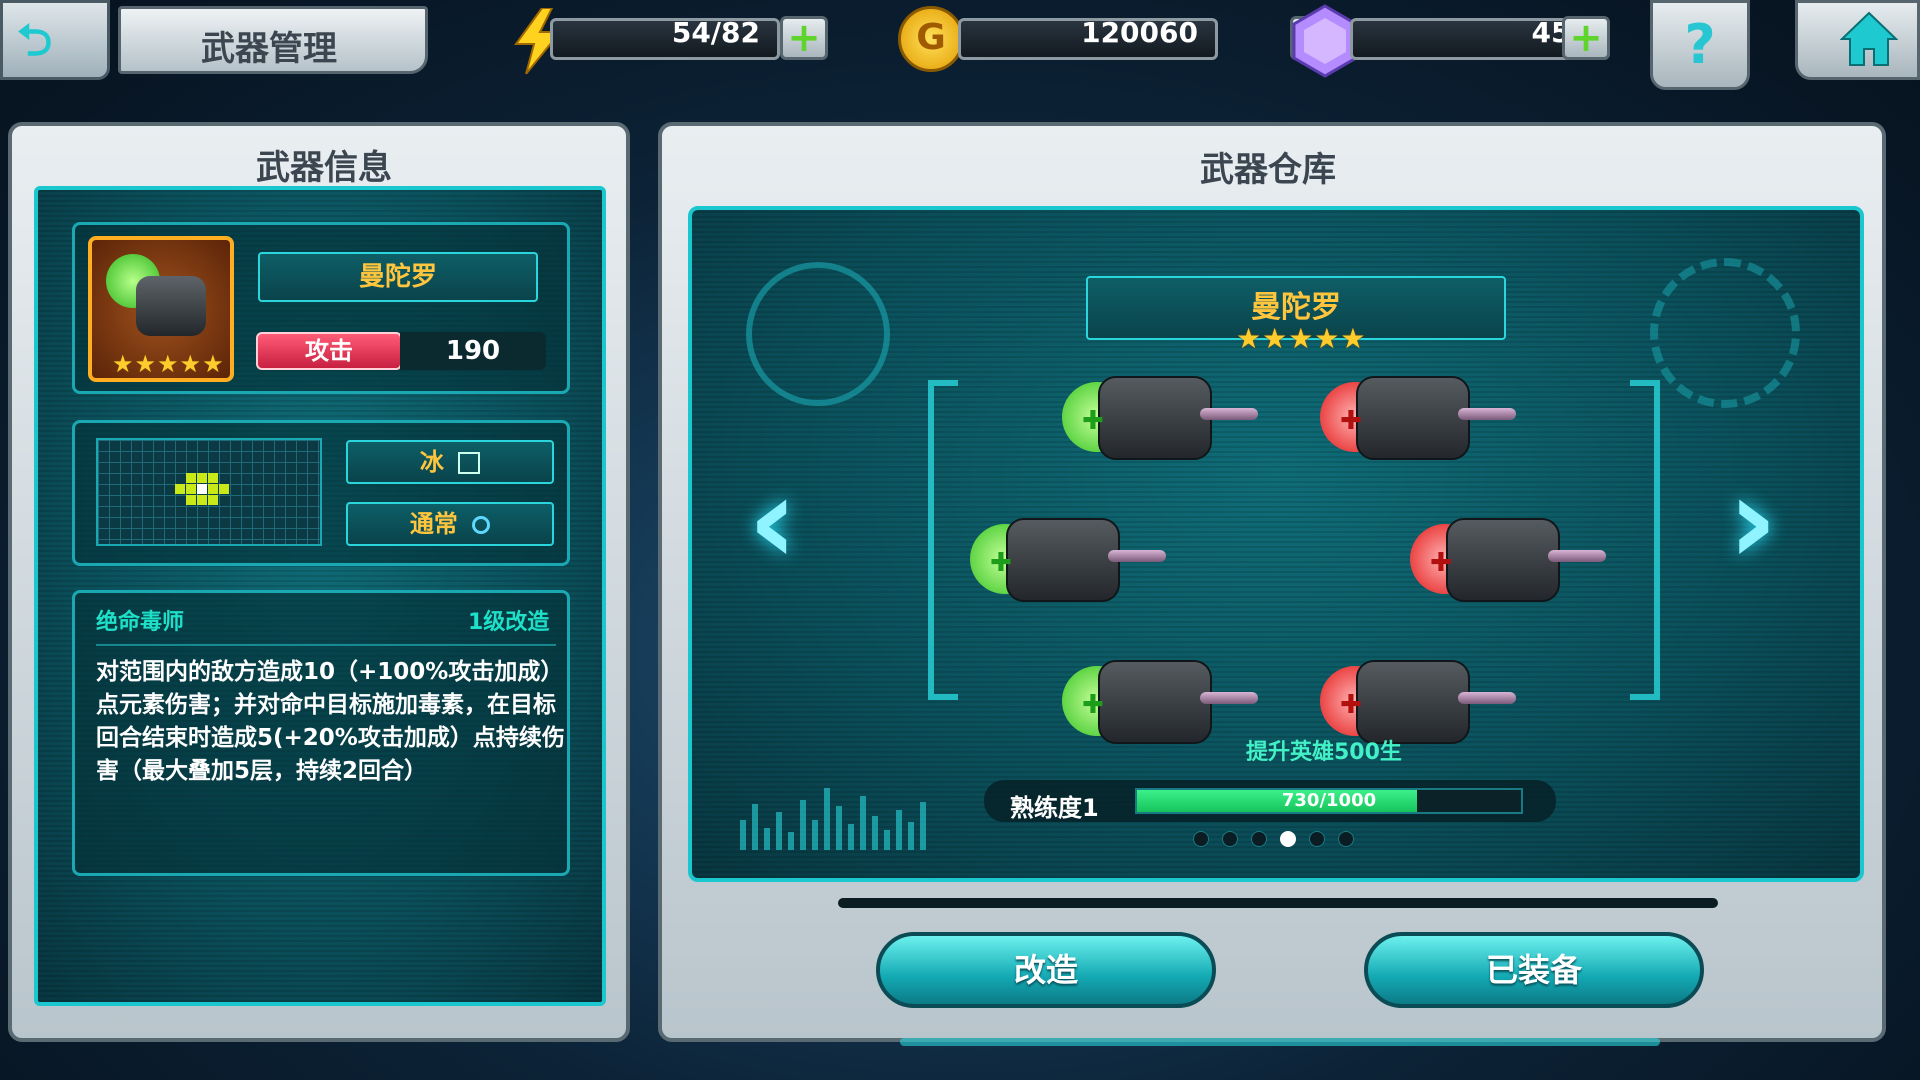  Describe the element at coordinates (1280, 1042) in the screenshot. I see `bottom-glow-line` at that location.